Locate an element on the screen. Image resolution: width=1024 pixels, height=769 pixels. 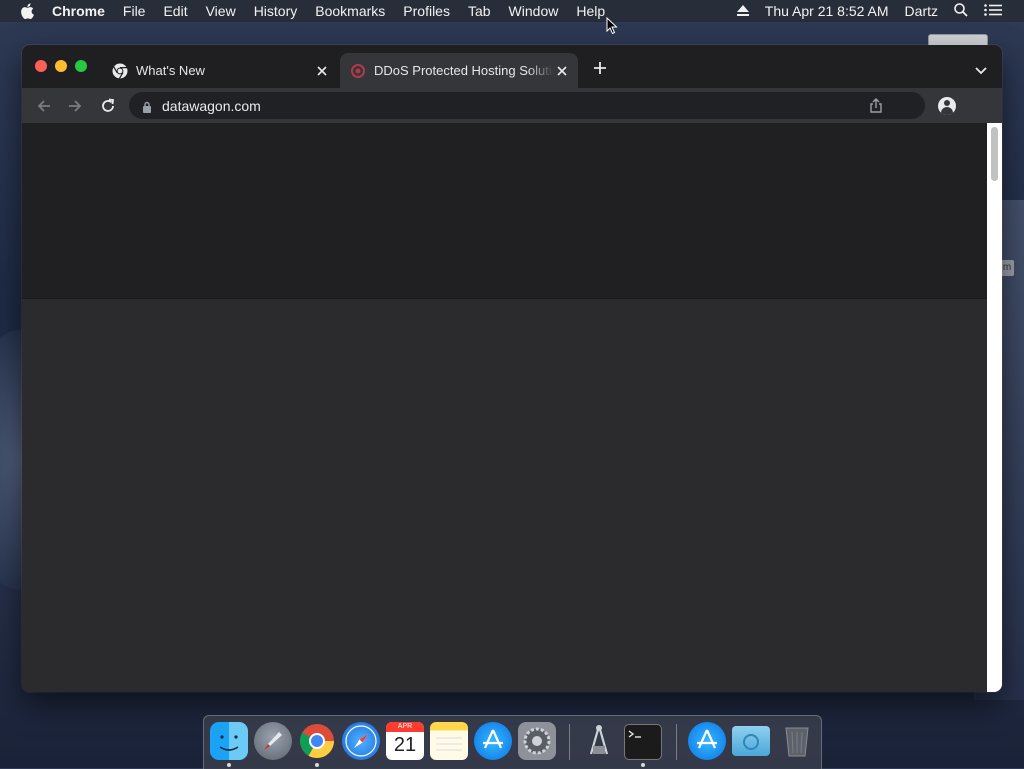
tab-datawagon: DDoS Protected Hosting Solutions is located at coordinates (459, 70).